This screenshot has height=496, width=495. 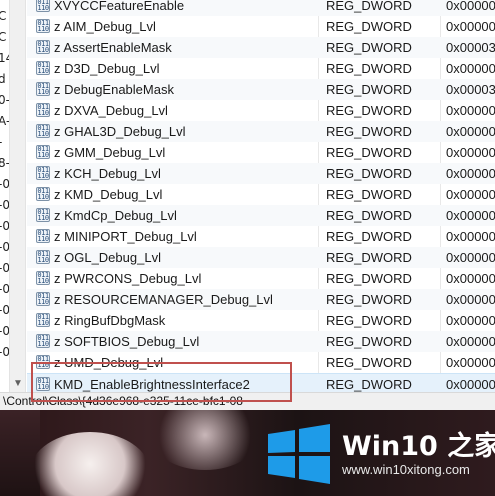 I want to click on tree-node-fragment: A-, so click(x=4, y=121).